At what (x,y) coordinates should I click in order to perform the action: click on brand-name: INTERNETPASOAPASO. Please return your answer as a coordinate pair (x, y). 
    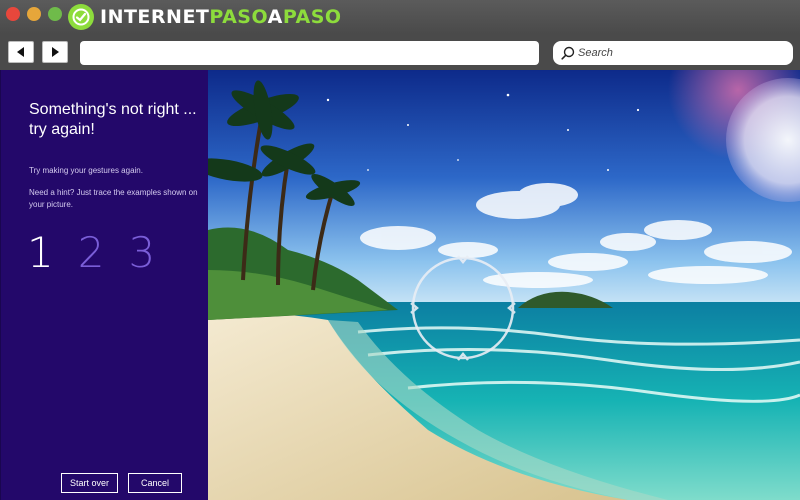
    Looking at the image, I should click on (221, 17).